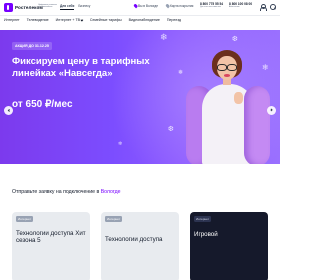 Image resolution: width=320 pixels, height=280 pixels. I want to click on tab-business: Бизнесу, so click(84, 7).